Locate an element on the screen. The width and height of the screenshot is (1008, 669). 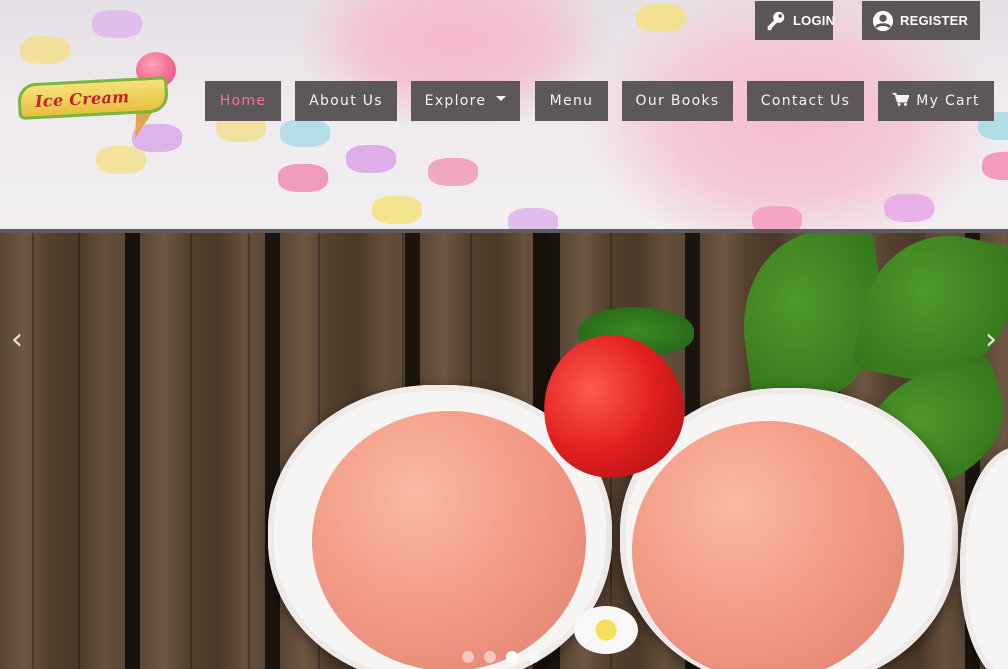
register-button: REGISTER is located at coordinates (921, 20).